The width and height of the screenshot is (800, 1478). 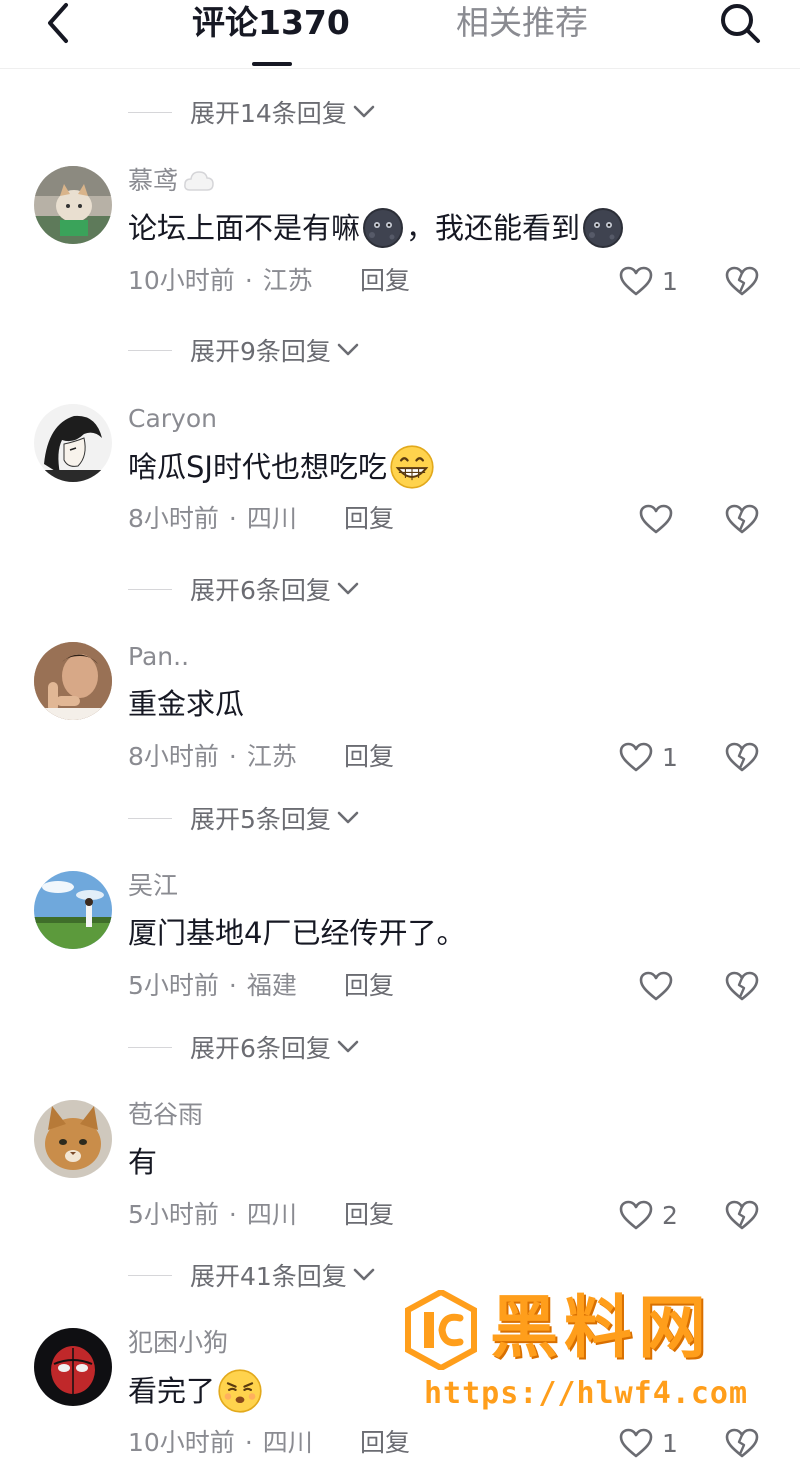 I want to click on comment-text-part: 厦门基地4厂已经传开了。, so click(x=297, y=933).